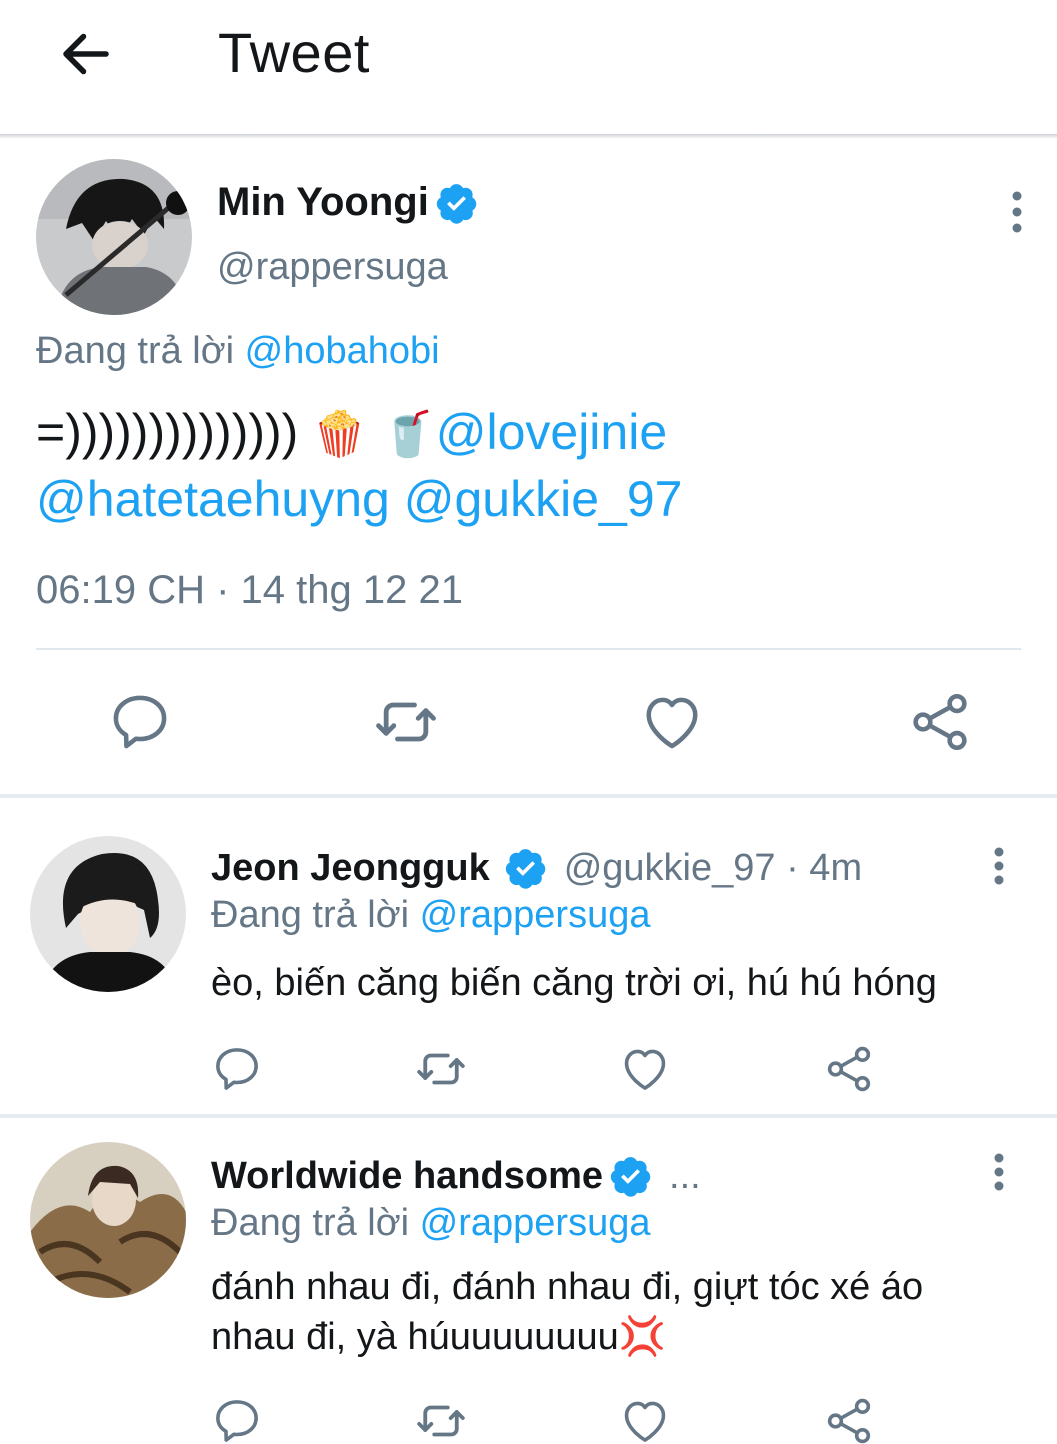  I want to click on arrow-left-icon, so click(86, 54).